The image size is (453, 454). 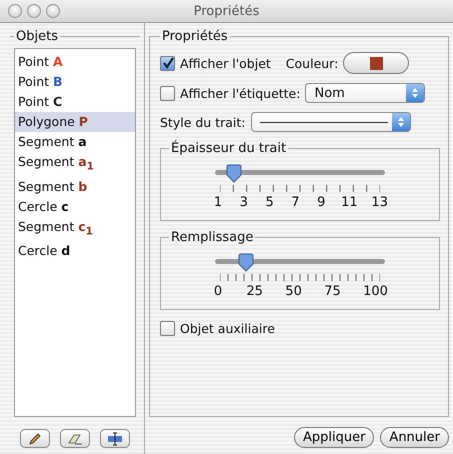 What do you see at coordinates (334, 437) in the screenshot?
I see `dialog-button: Appliquer` at bounding box center [334, 437].